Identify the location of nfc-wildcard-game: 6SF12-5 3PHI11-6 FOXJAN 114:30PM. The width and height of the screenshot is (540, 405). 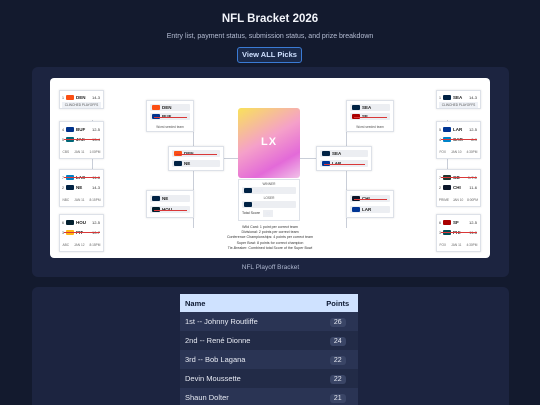
(458, 233).